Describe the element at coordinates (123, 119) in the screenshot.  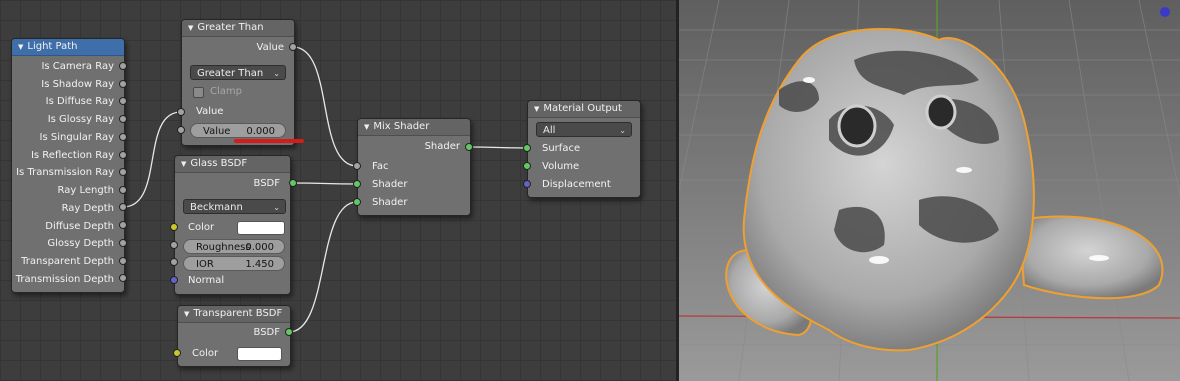
I see `socket-out-is-glossy-ray` at that location.